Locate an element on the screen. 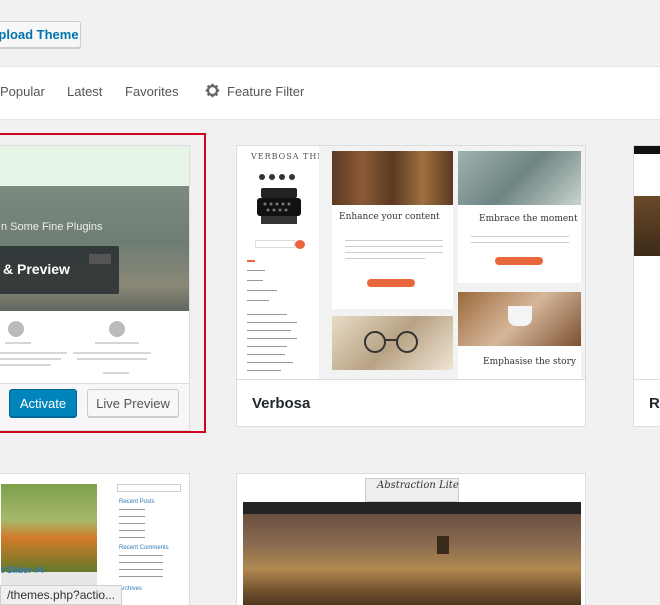 This screenshot has width=660, height=605. filter-favorites-link: Favorites is located at coordinates (151, 91).